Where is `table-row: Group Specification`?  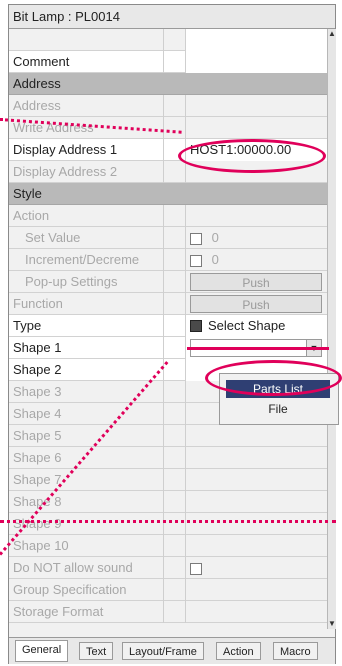 table-row: Group Specification is located at coordinates (168, 590).